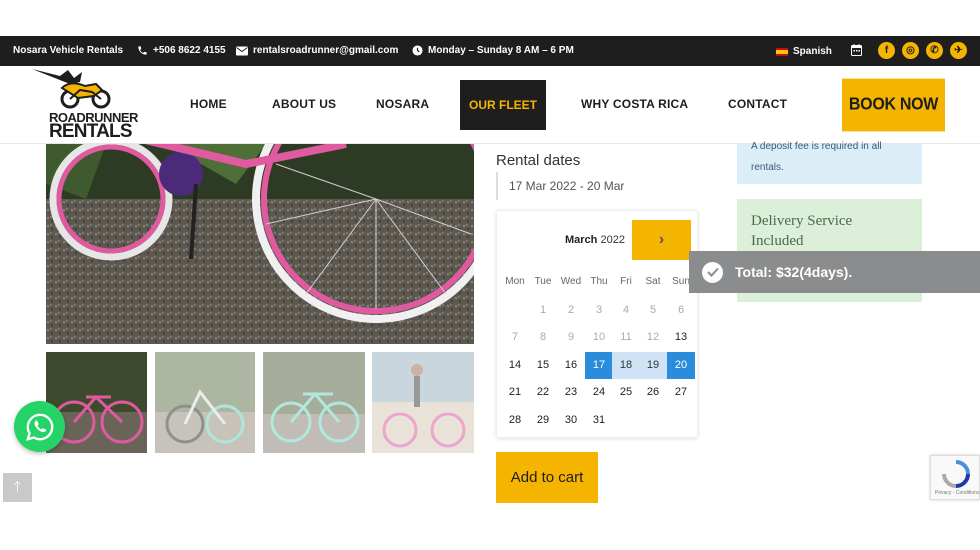 Image resolution: width=980 pixels, height=550 pixels. Describe the element at coordinates (181, 50) in the screenshot. I see `phone-link: +506 8622 4155` at that location.